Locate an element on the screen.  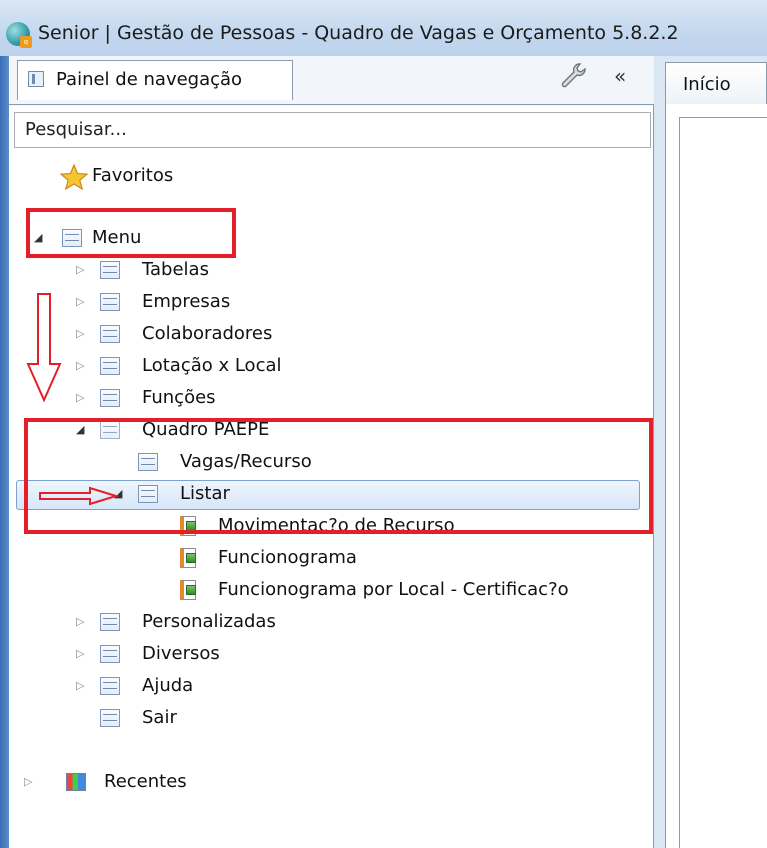
tab-inicio: Início is located at coordinates (716, 83).